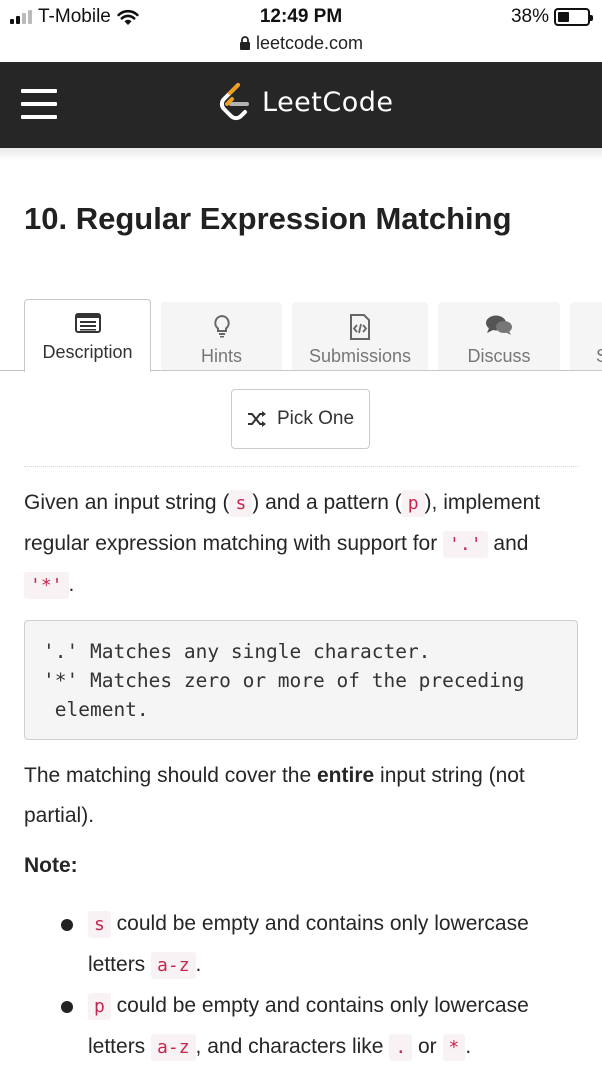 This screenshot has height=1071, width=602. Describe the element at coordinates (508, 543) in the screenshot. I see `text: and` at that location.